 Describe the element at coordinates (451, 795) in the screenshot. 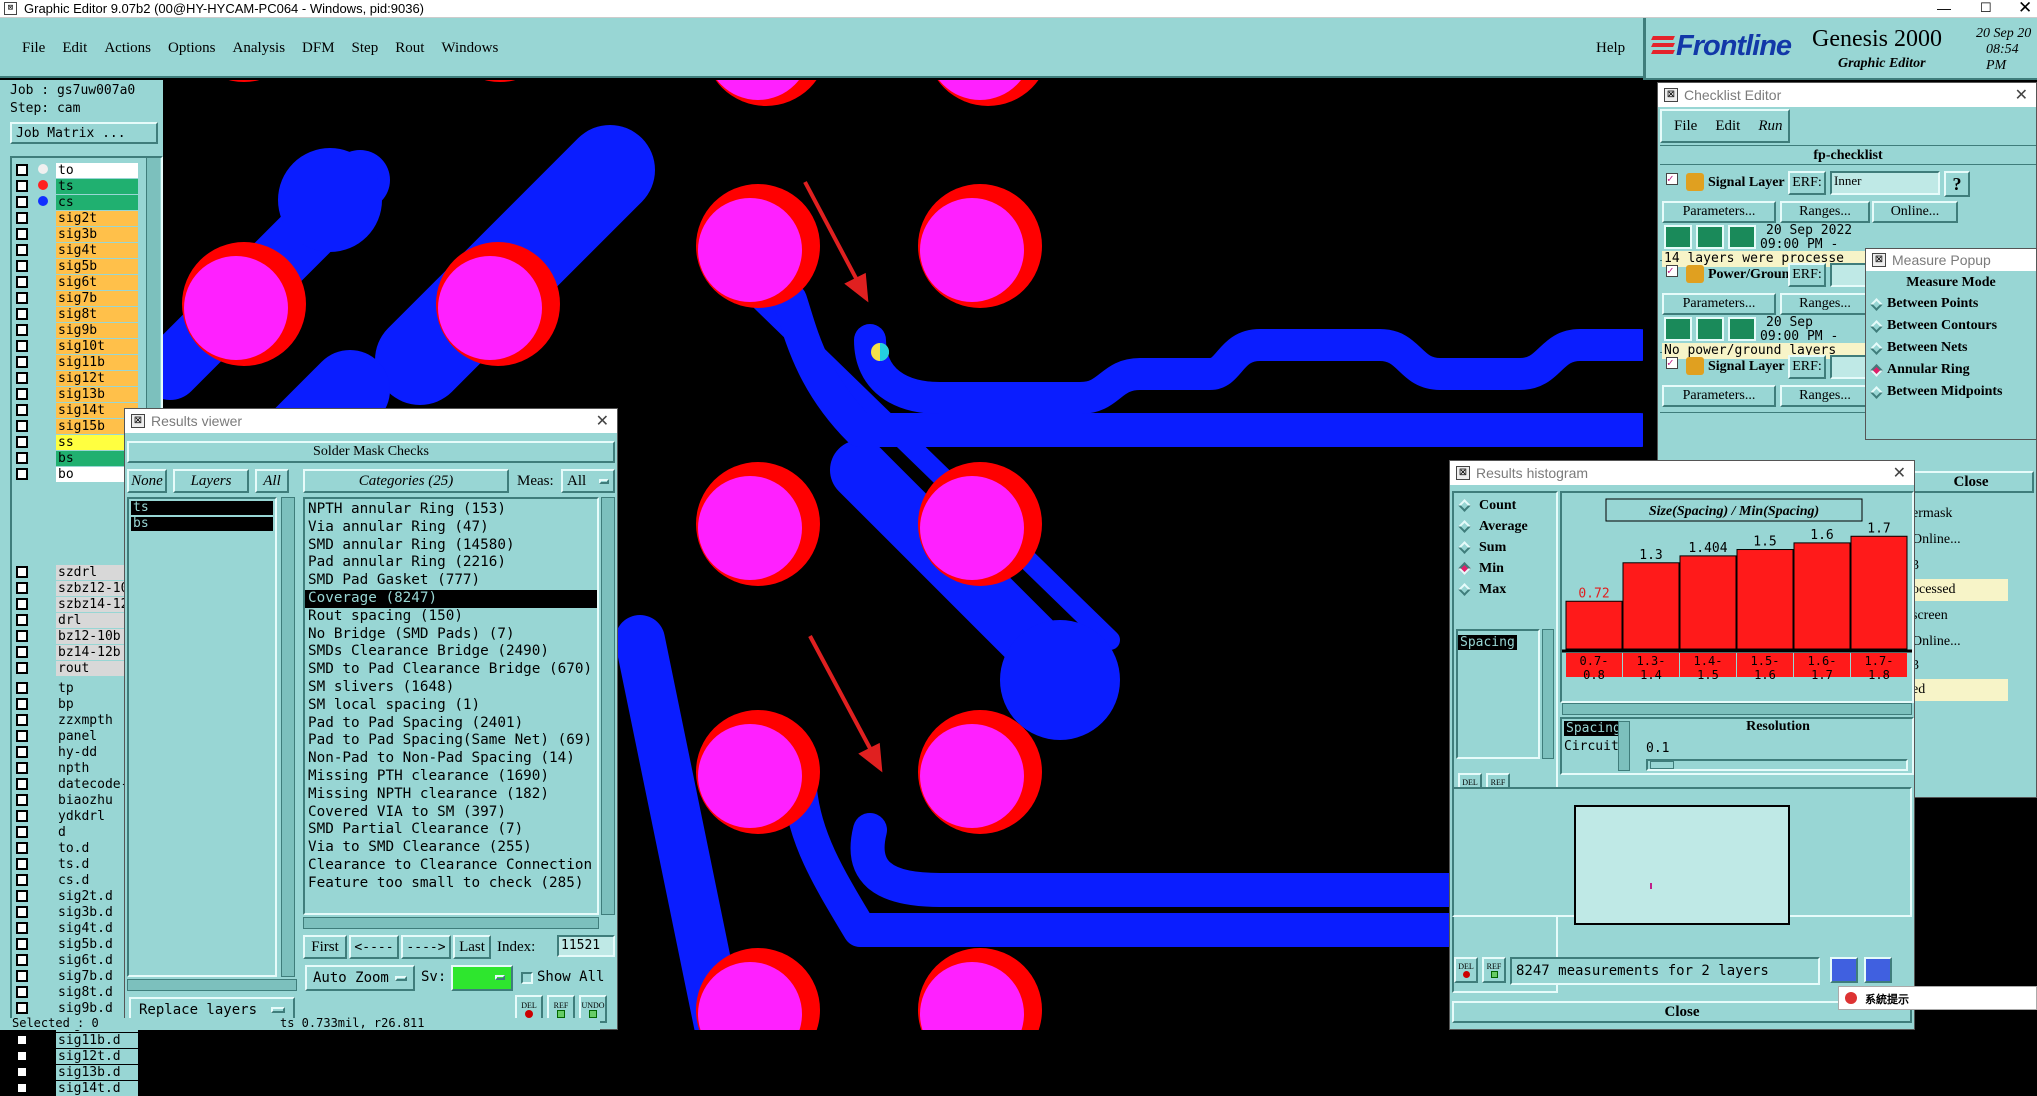

I see `category-item: Missing NPTH clearance (182)` at that location.